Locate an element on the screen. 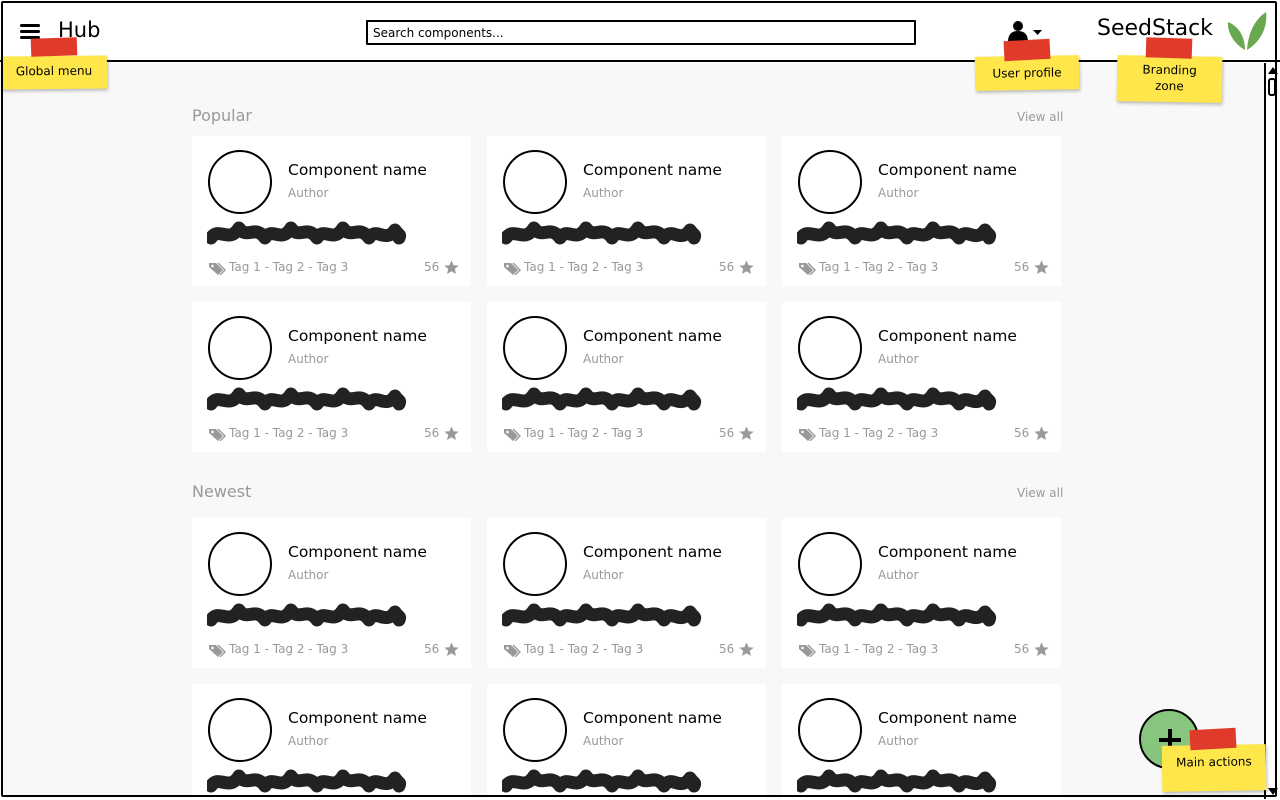 This screenshot has width=1280, height=800. annotation-user-profile: User profile is located at coordinates (1027, 73).